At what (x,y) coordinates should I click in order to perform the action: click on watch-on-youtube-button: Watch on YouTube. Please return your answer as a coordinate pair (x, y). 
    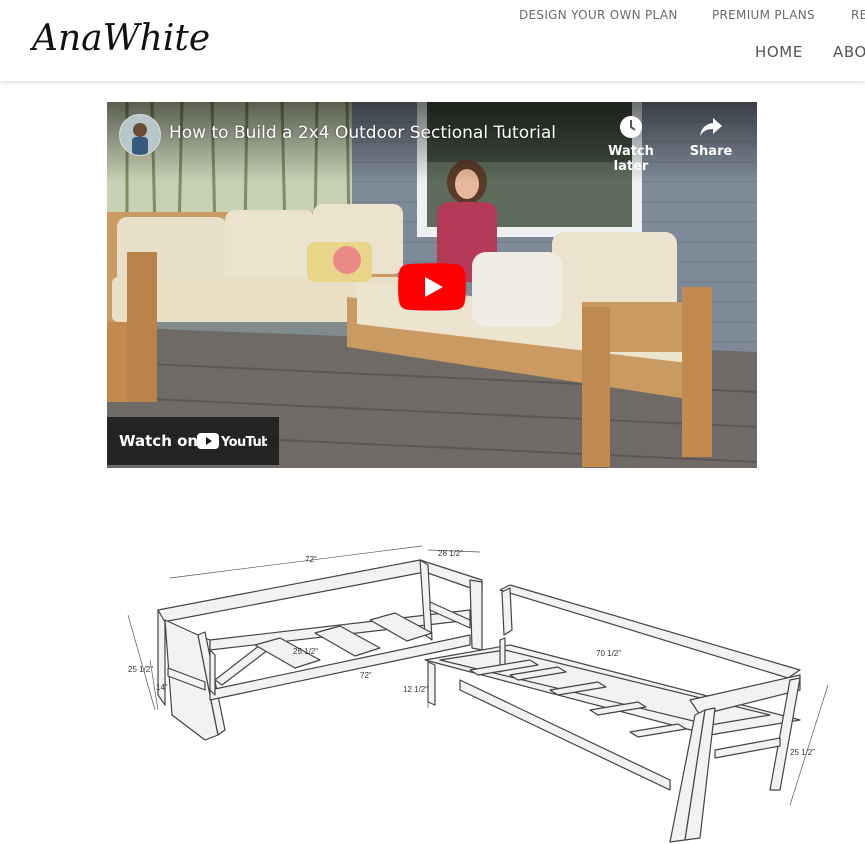
    Looking at the image, I should click on (193, 441).